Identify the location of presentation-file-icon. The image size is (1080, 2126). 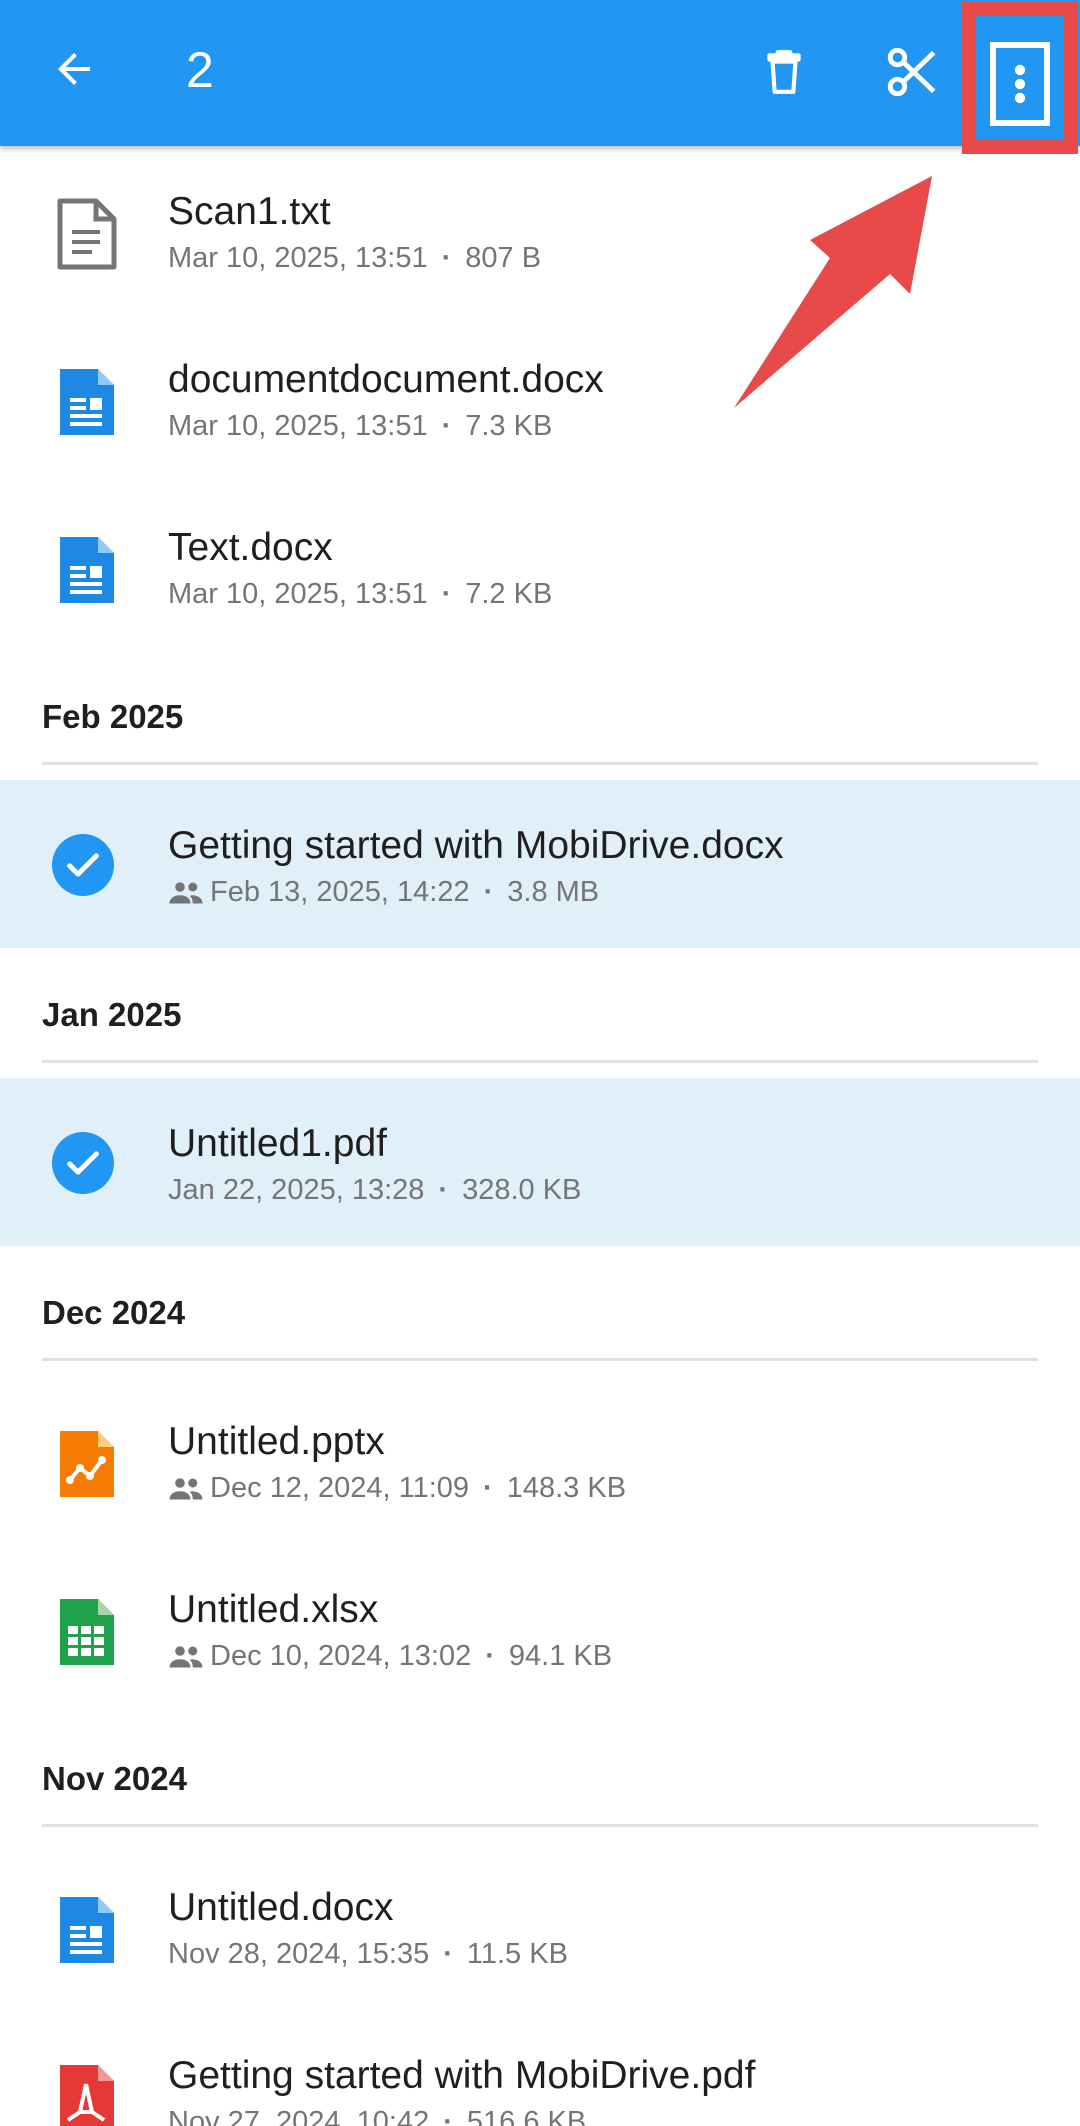
(86, 1464).